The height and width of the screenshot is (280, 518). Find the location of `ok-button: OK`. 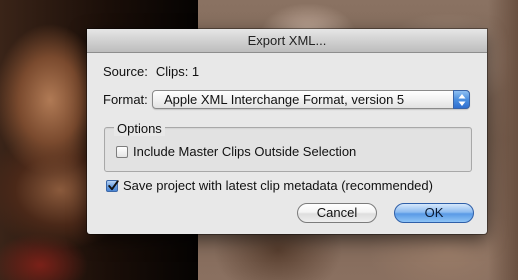

ok-button: OK is located at coordinates (434, 213).